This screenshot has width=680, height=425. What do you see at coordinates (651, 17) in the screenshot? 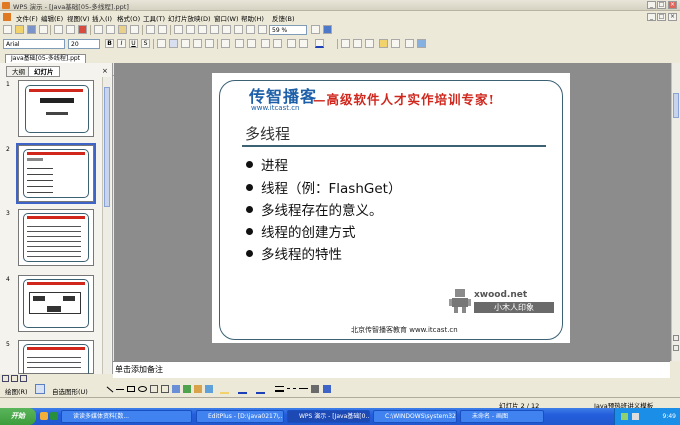
I see `doc-minimize-button: _` at bounding box center [651, 17].